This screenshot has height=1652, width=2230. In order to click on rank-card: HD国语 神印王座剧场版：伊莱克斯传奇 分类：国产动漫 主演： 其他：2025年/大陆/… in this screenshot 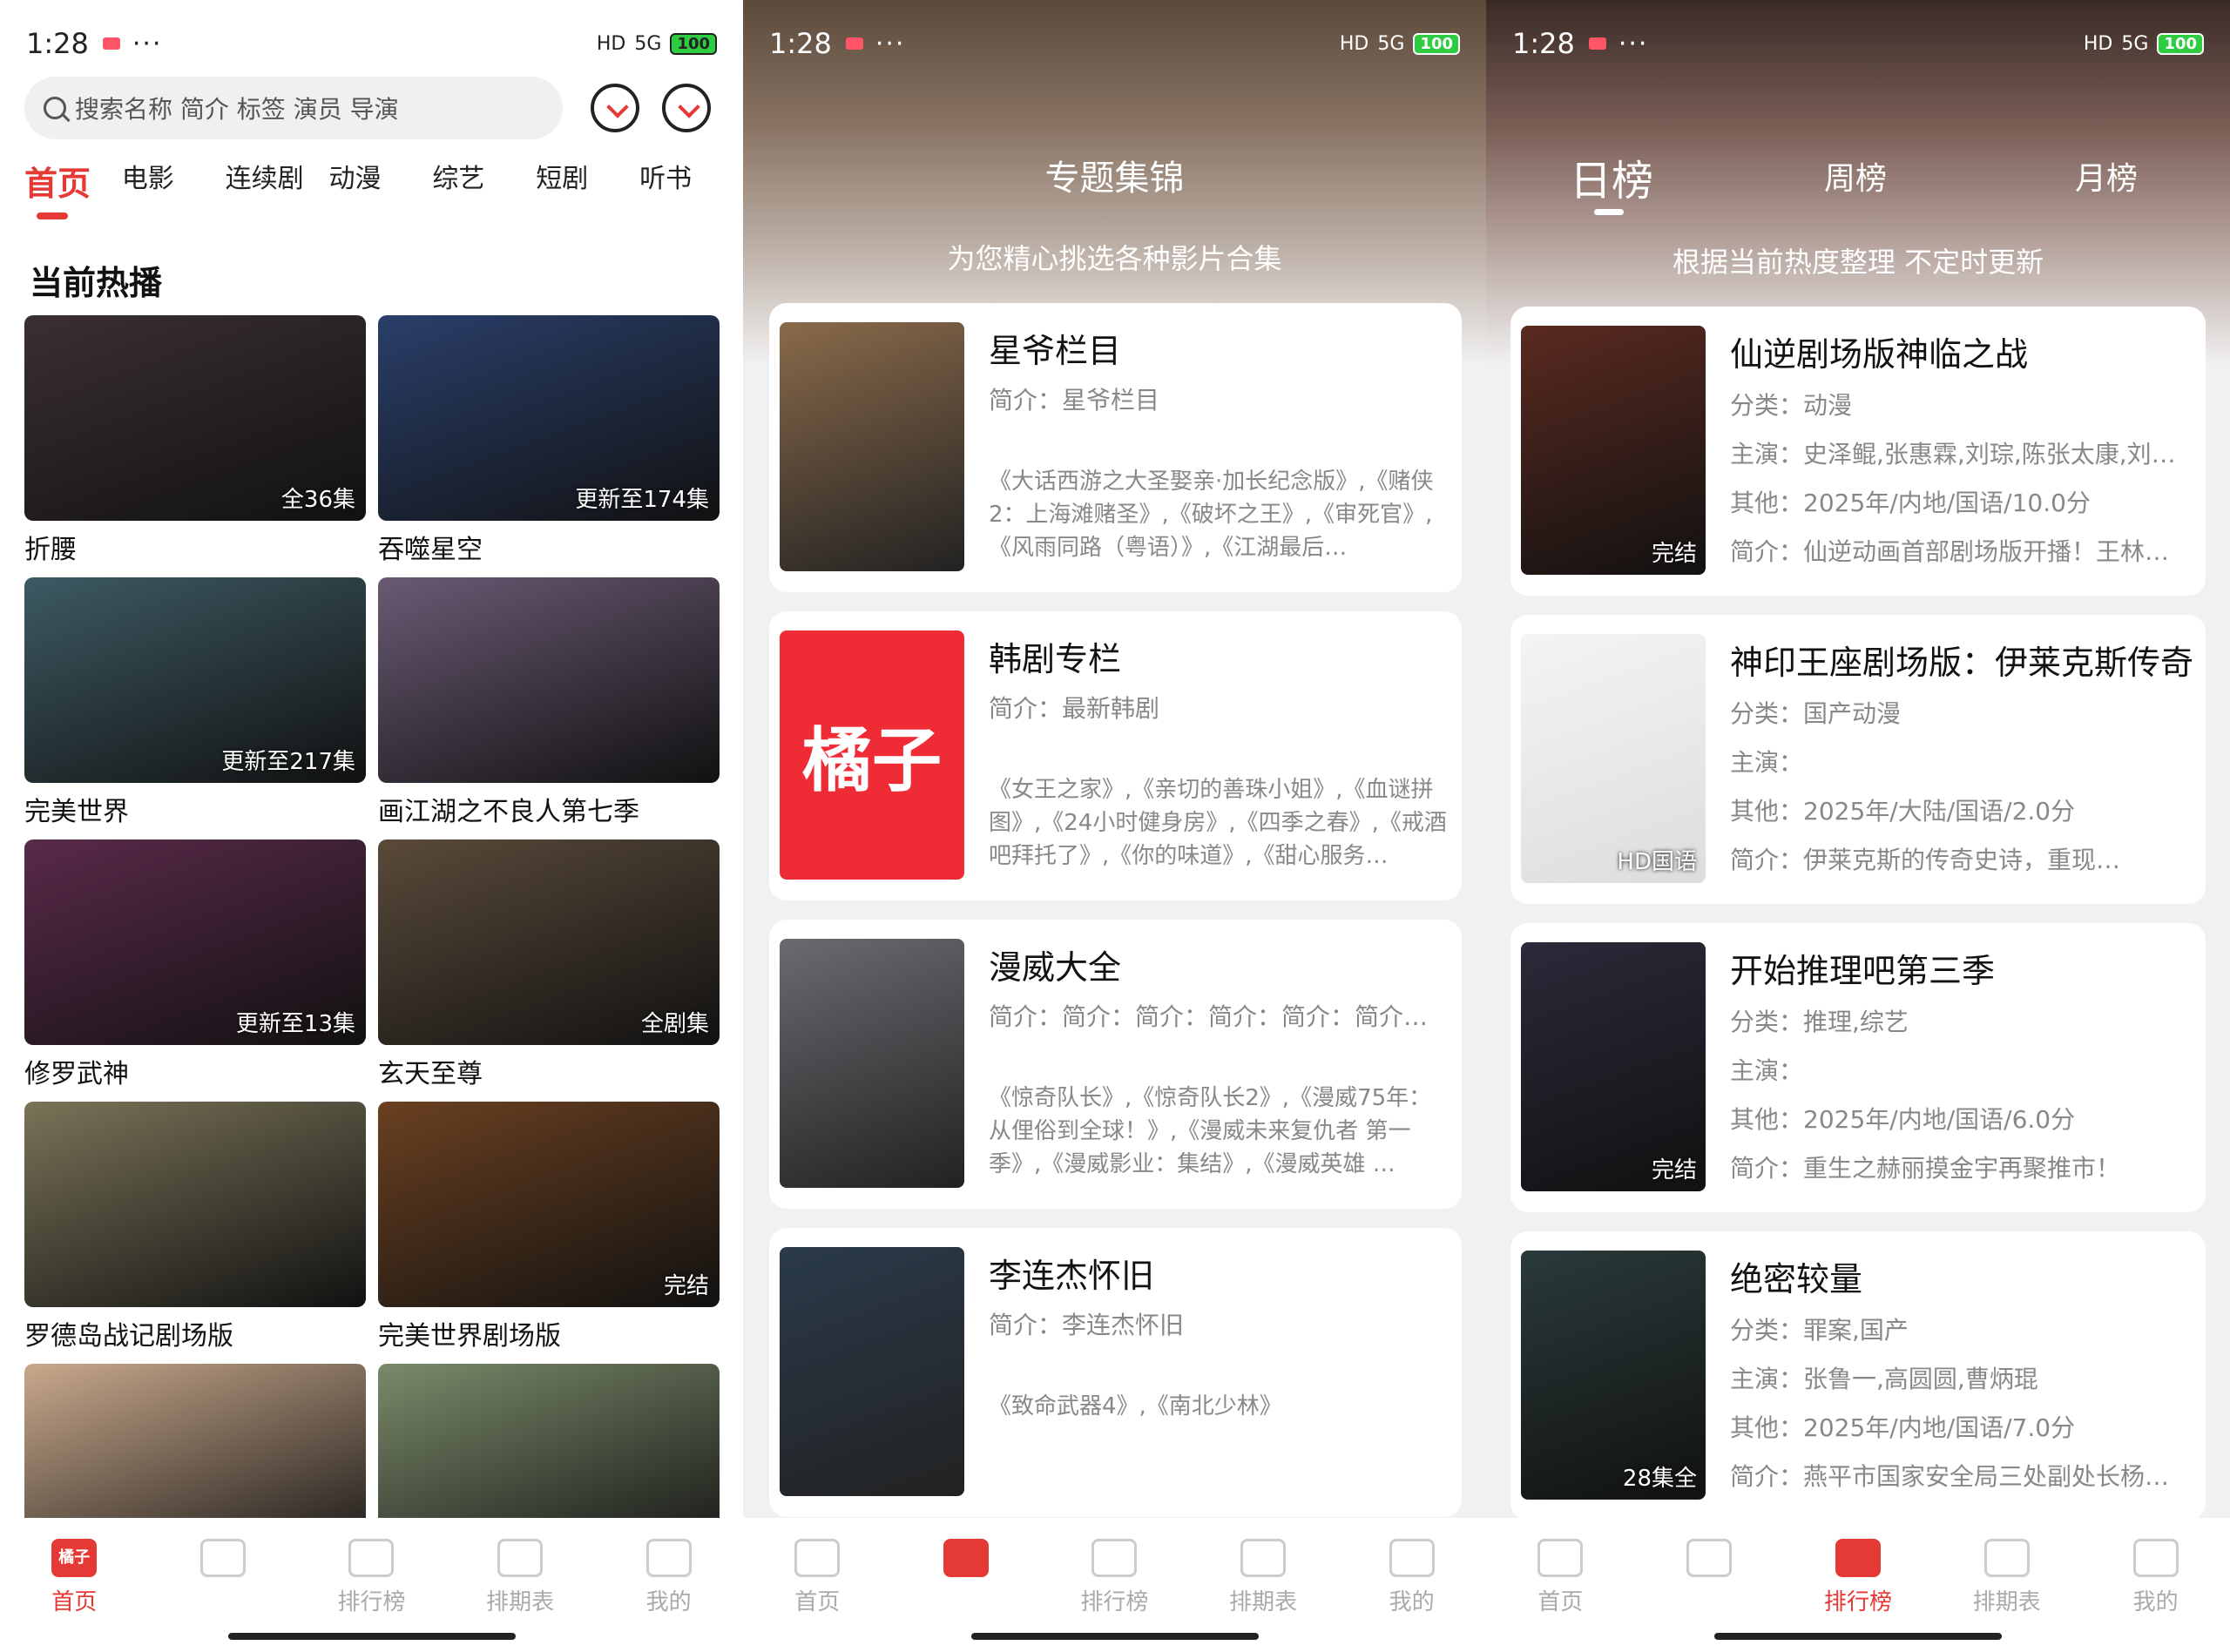, I will do `click(1858, 759)`.